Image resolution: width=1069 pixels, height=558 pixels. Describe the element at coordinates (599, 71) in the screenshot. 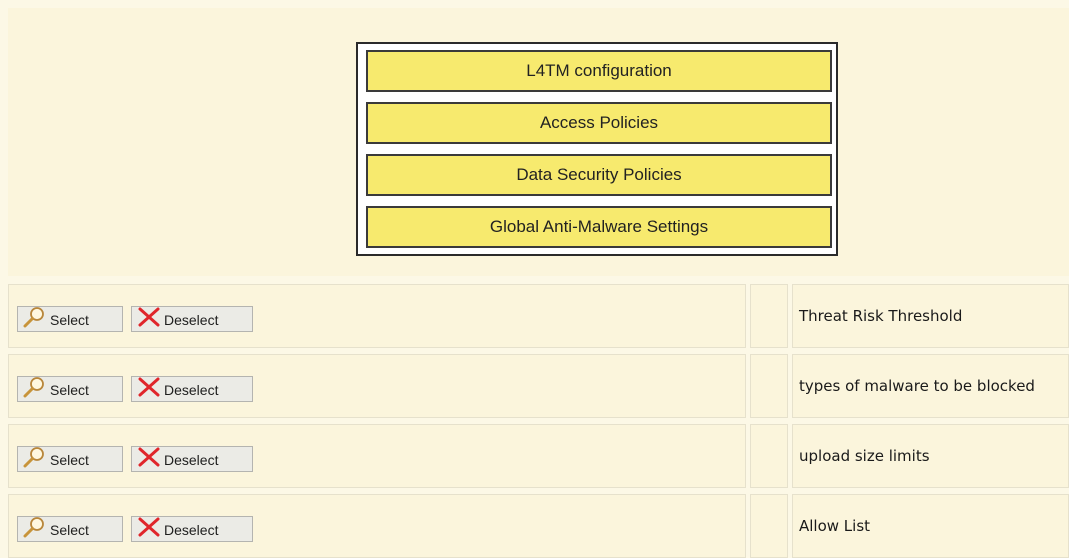

I see `option-l4tm-configuration: L4TM configuration` at that location.